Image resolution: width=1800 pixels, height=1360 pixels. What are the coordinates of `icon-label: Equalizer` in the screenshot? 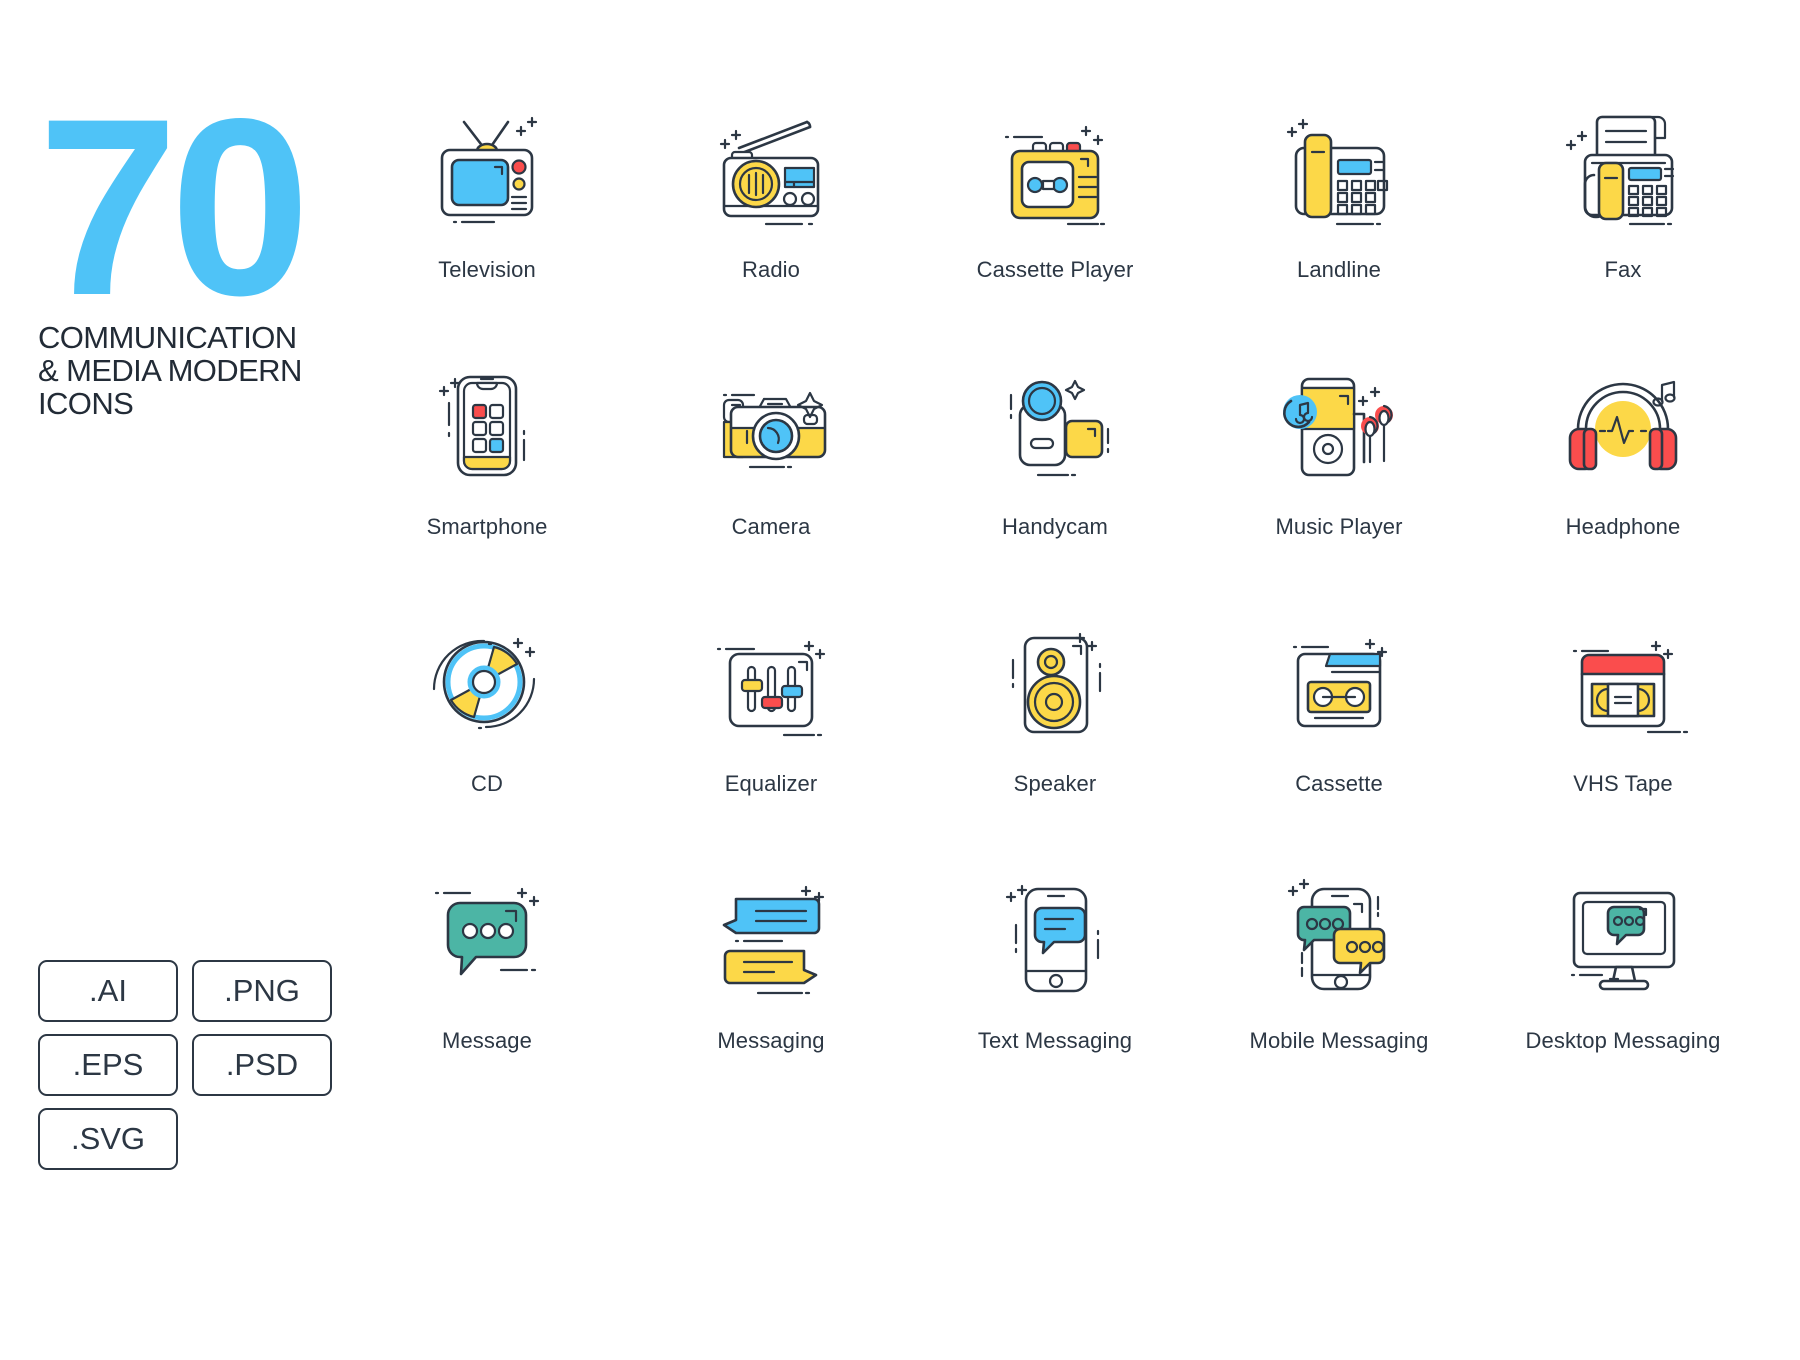 It's located at (771, 783).